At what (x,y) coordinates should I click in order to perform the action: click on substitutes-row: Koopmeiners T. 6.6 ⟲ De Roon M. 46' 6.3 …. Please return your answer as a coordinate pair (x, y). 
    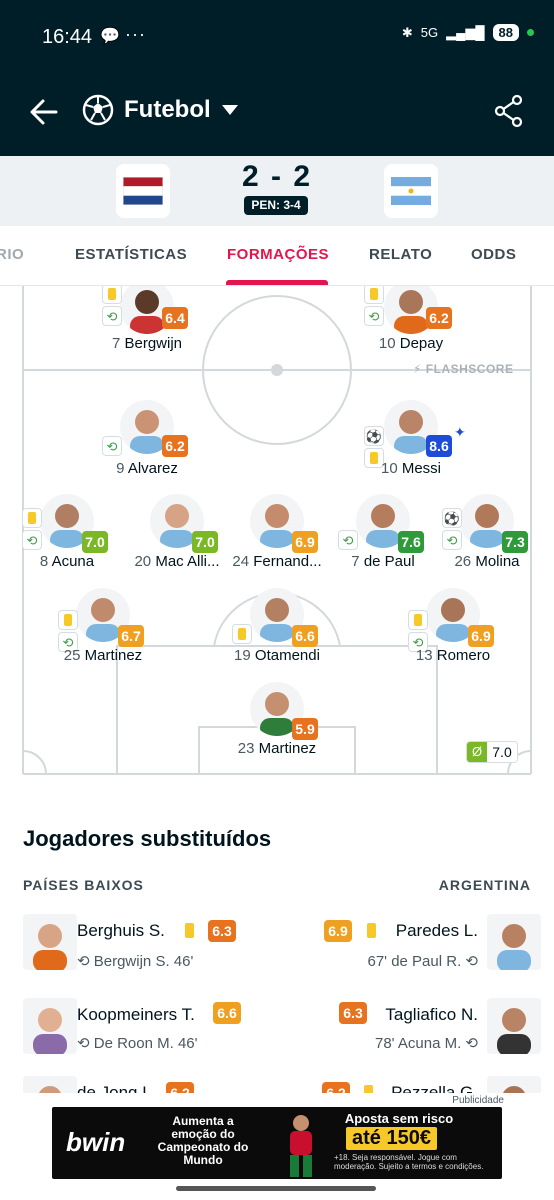
    Looking at the image, I should click on (277, 1034).